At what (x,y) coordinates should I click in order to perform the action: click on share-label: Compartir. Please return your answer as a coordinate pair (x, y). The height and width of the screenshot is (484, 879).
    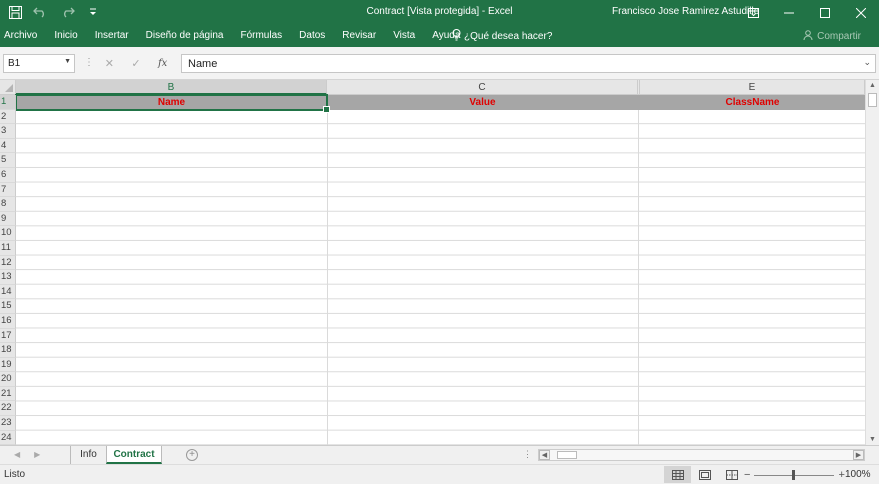
    Looking at the image, I should click on (839, 36).